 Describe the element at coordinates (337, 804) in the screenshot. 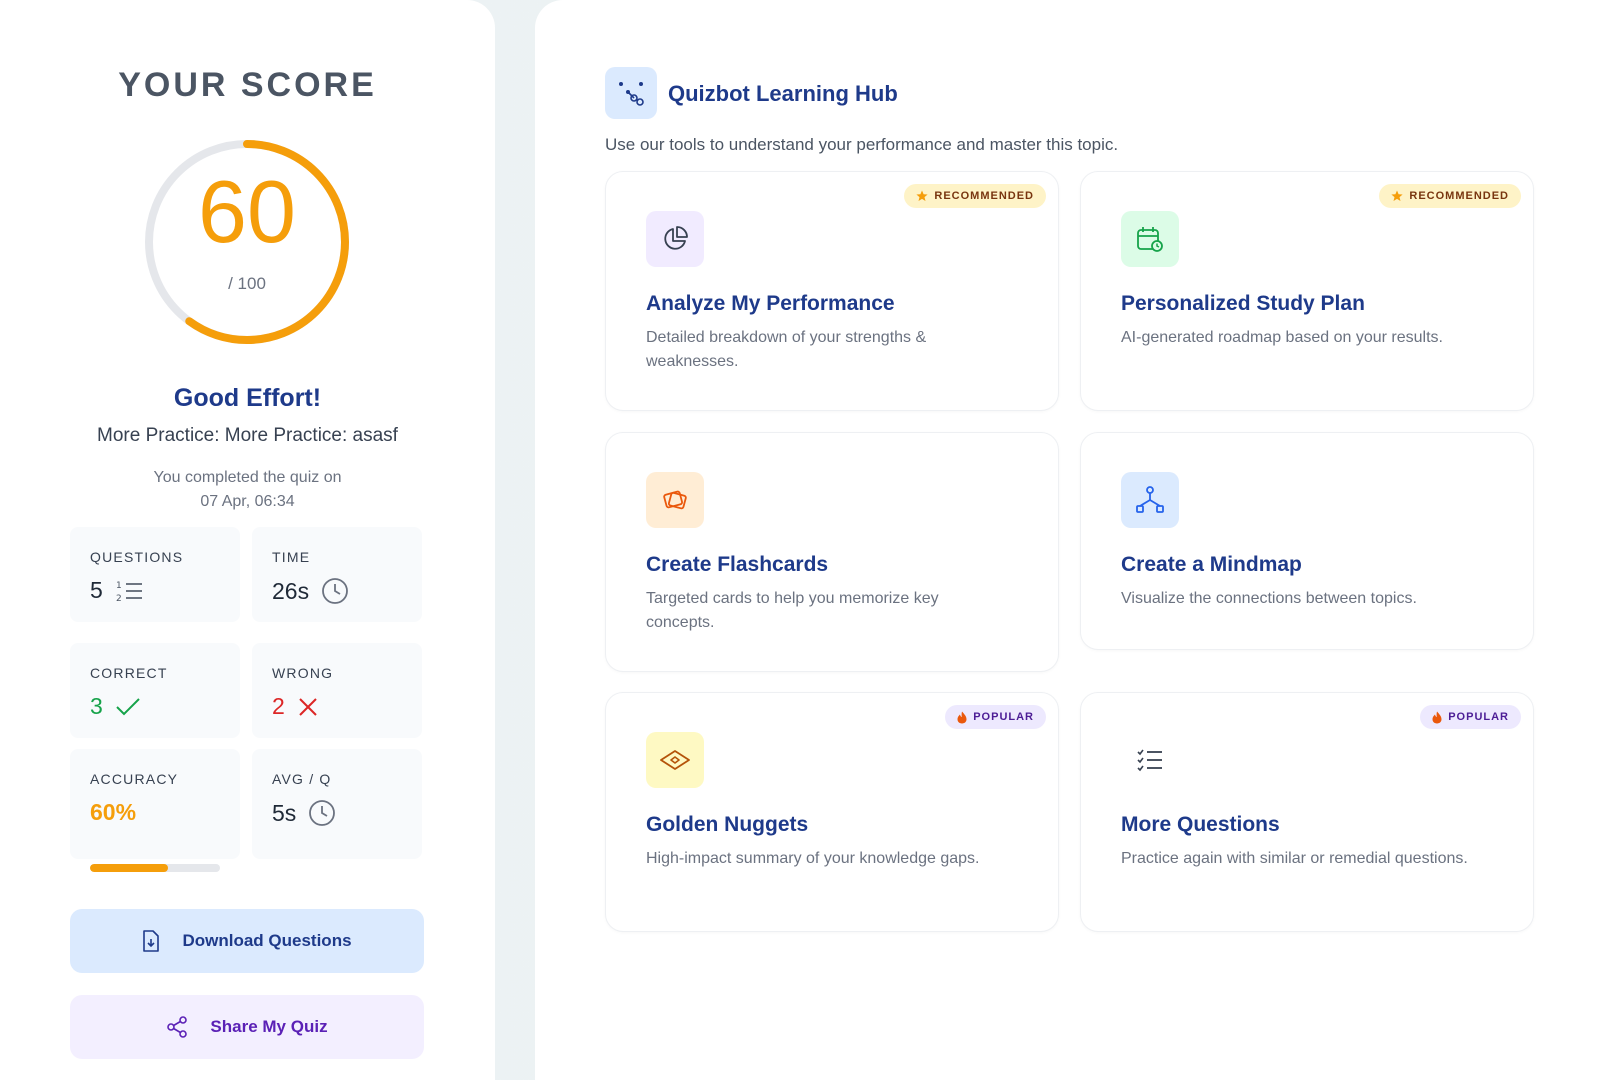

I see `stat-avg-per-question: AVG / Q 5s` at that location.